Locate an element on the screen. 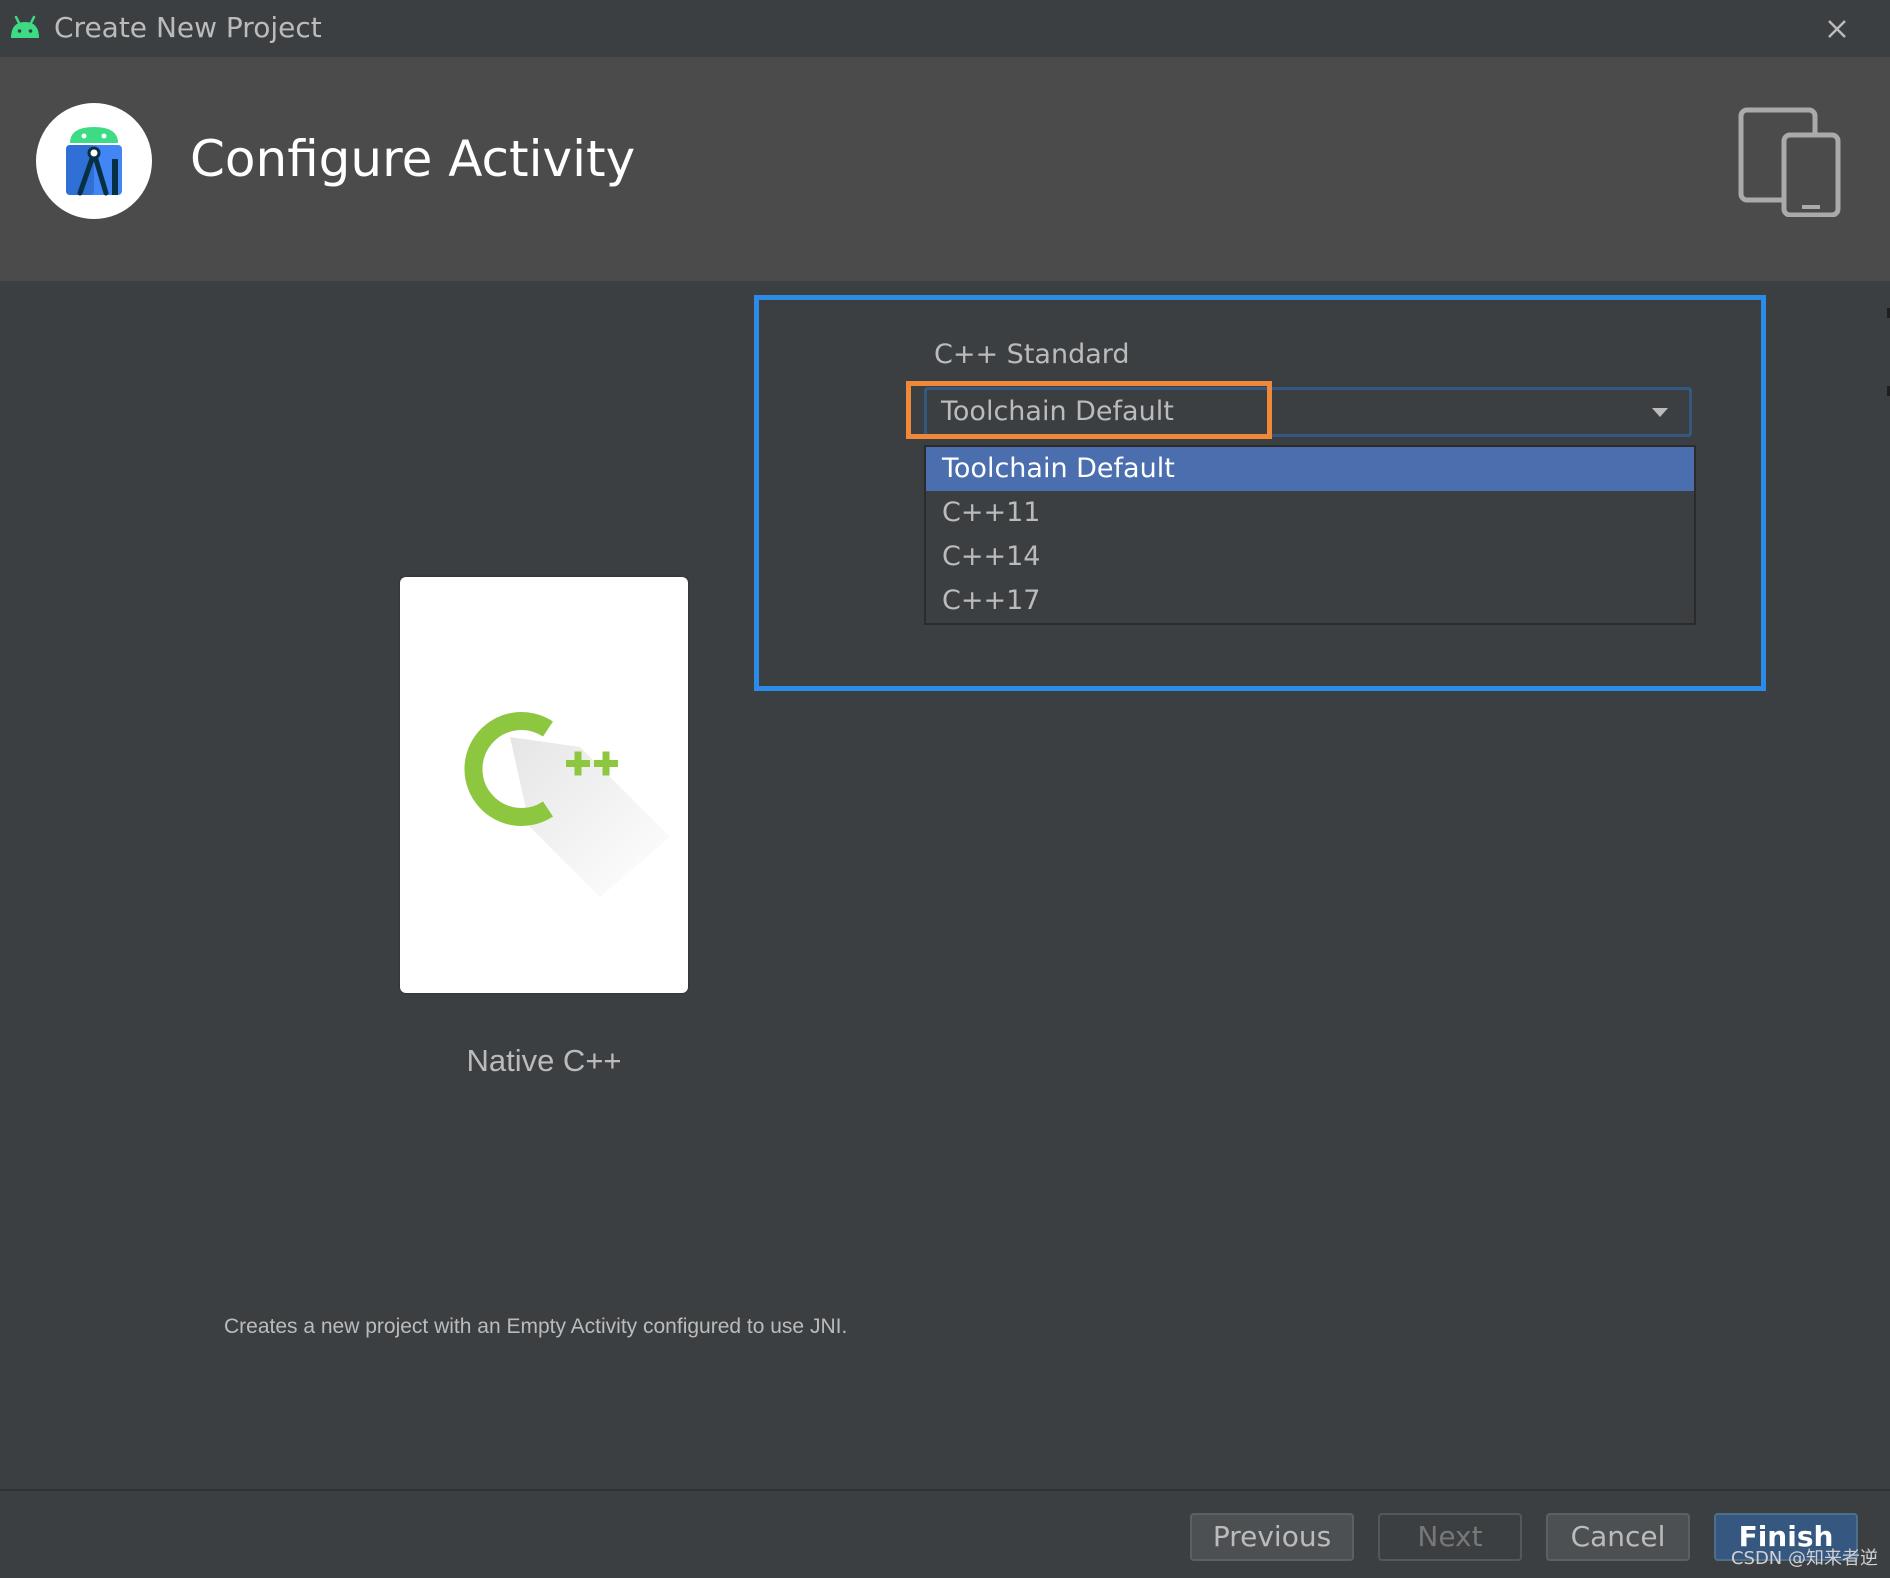  devices-icon is located at coordinates (1789, 162).